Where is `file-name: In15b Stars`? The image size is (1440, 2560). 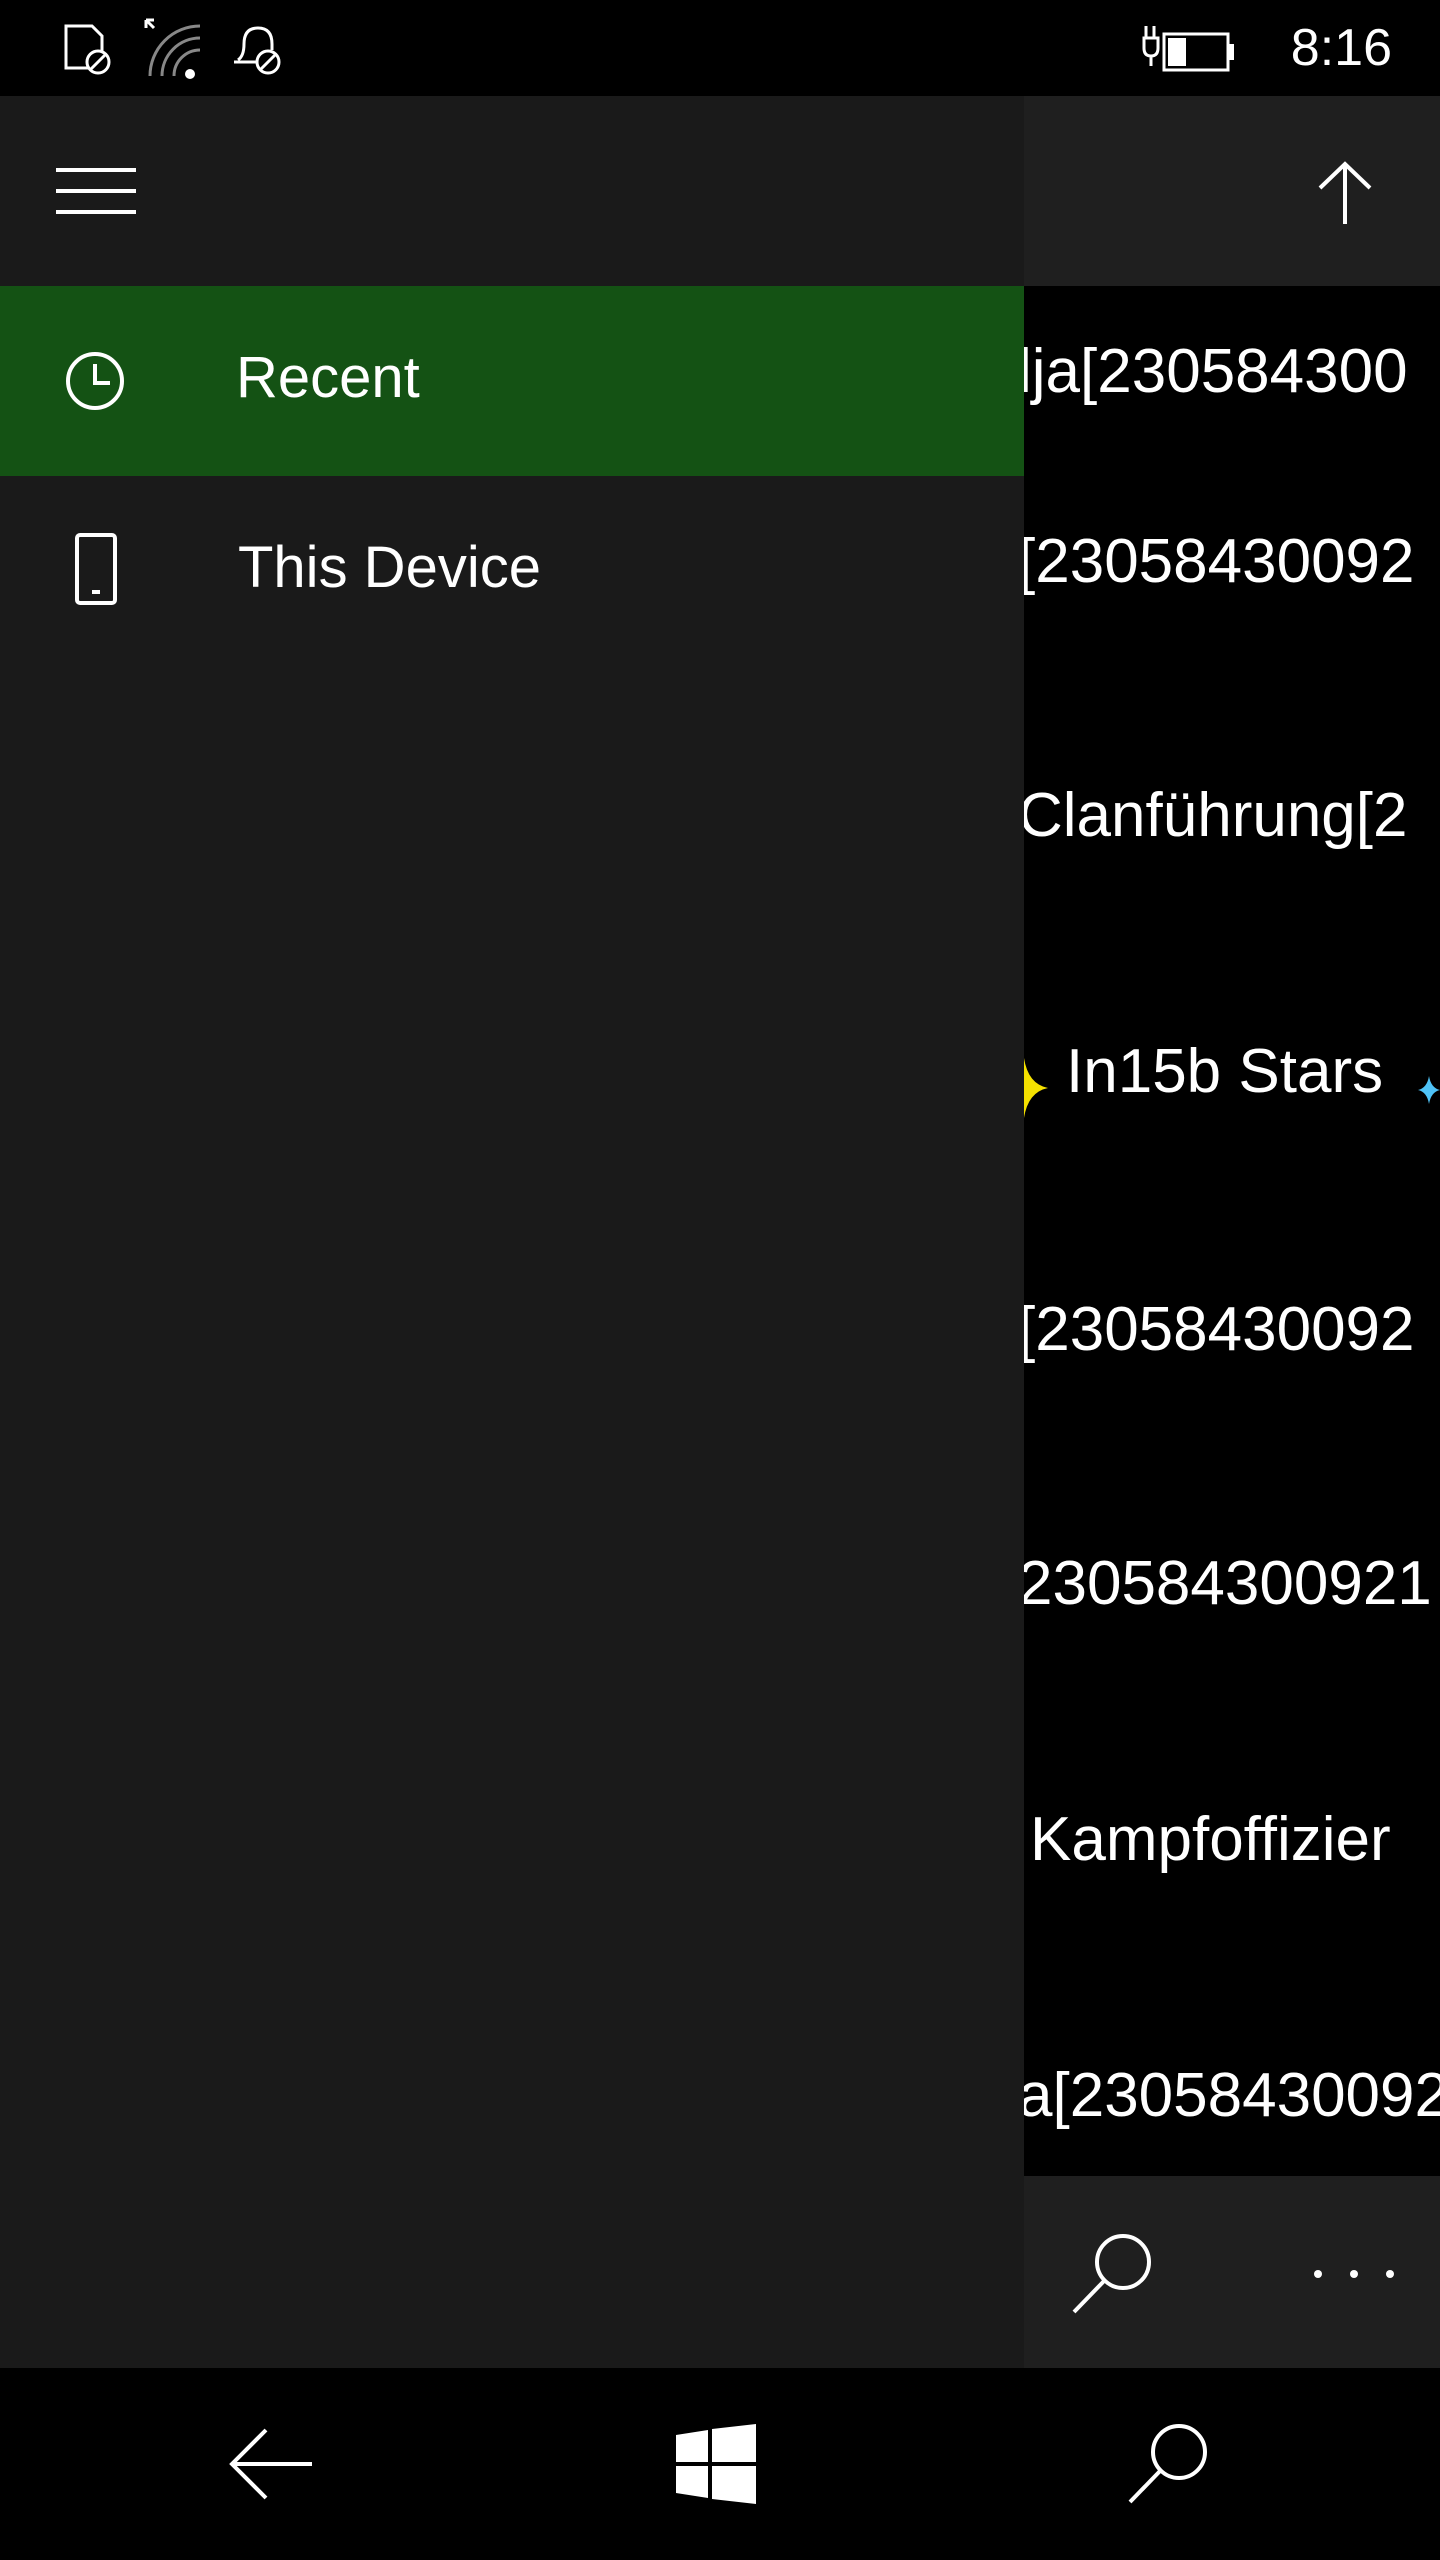 file-name: In15b Stars is located at coordinates (1225, 1071).